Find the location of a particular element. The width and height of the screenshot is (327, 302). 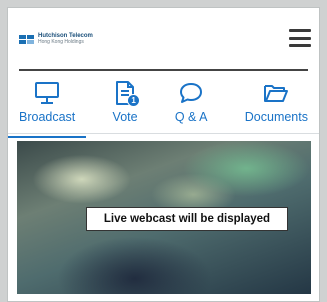

tab-broadcast-label: Broadcast is located at coordinates (47, 117).